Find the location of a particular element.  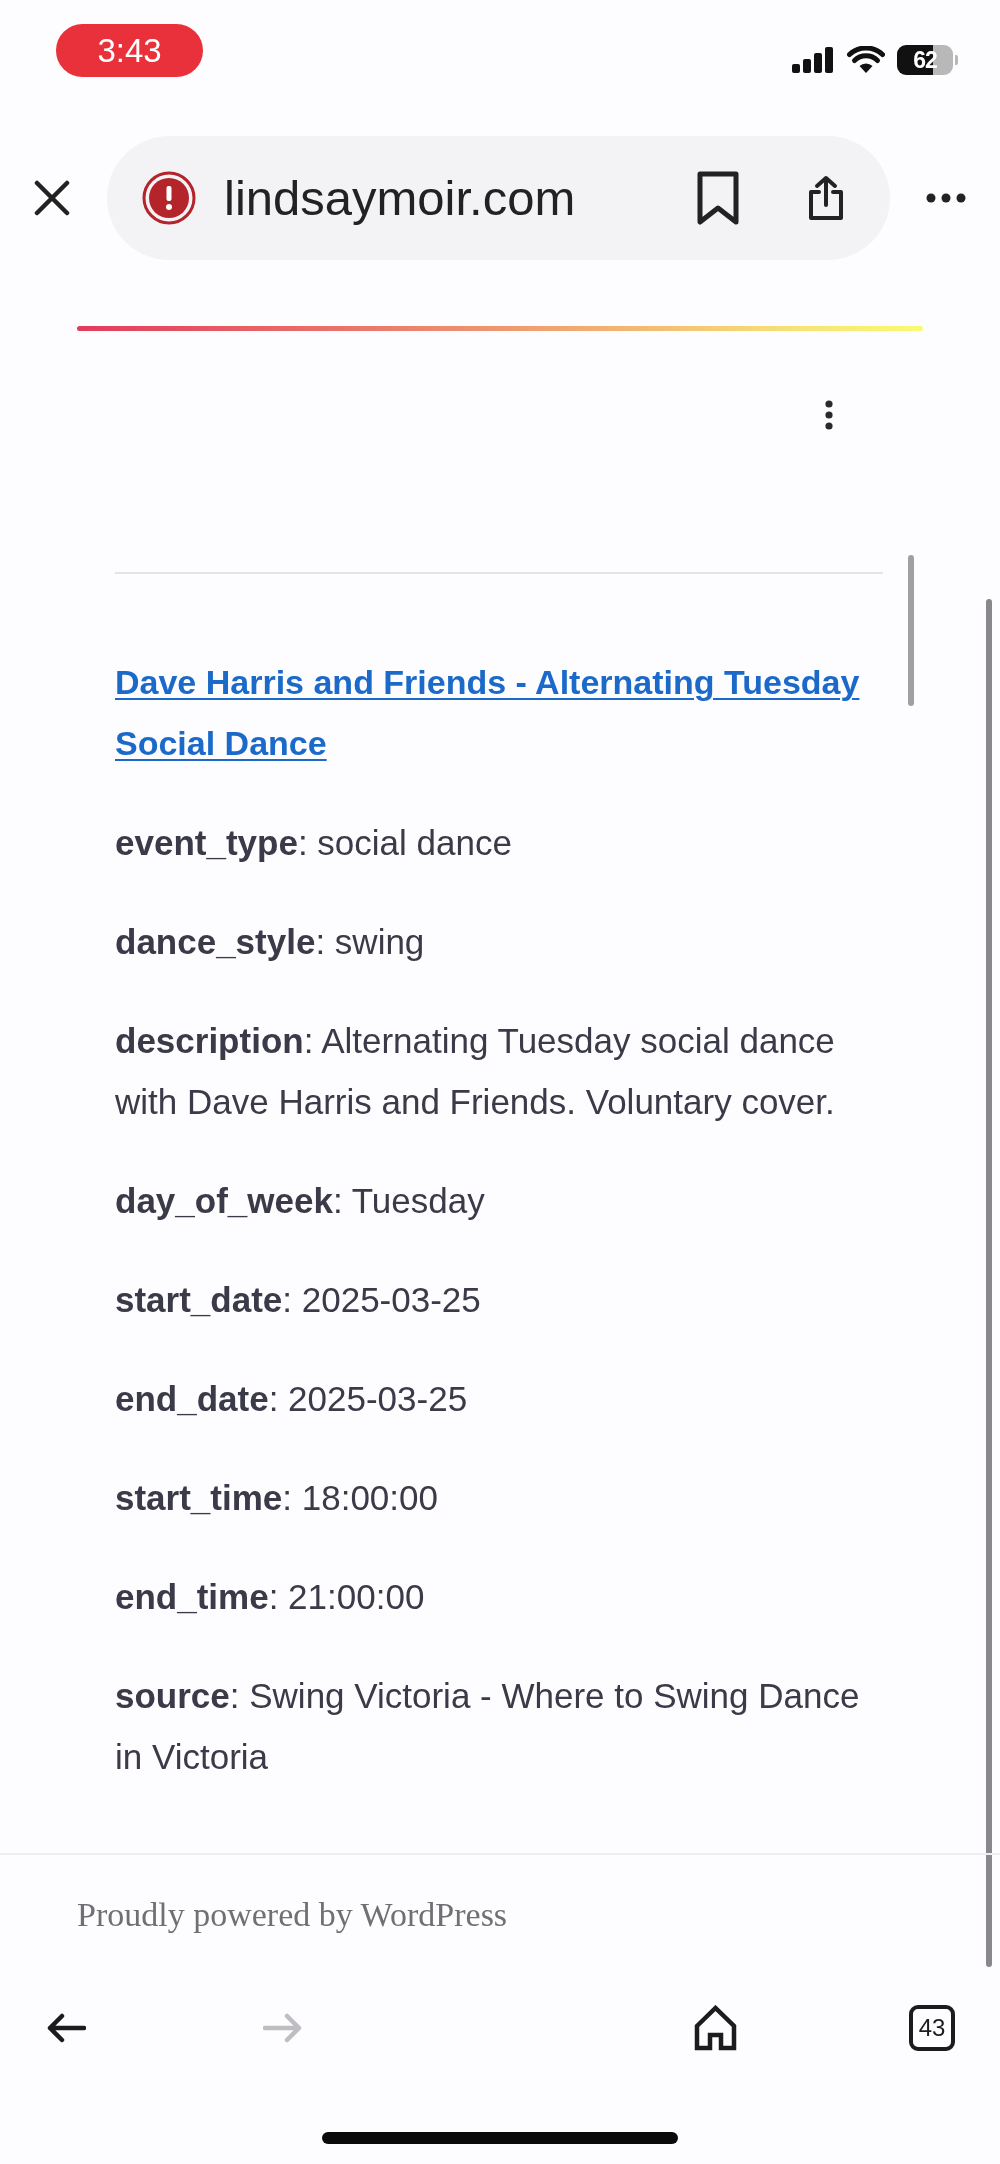

footer-credit: Proudly powered by WordPress is located at coordinates (292, 1915).